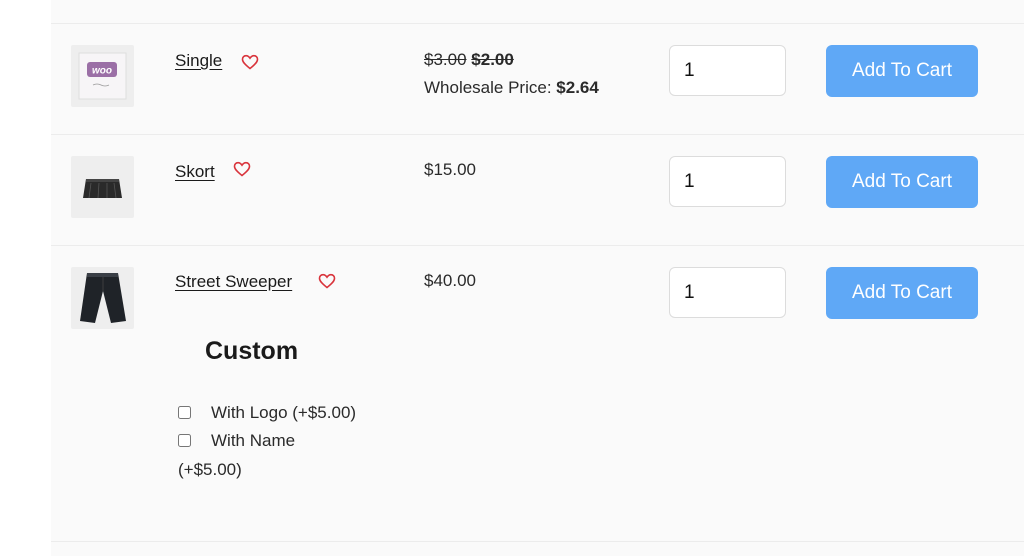 The image size is (1024, 556). Describe the element at coordinates (184, 412) in the screenshot. I see `addon-checkbox-logo` at that location.